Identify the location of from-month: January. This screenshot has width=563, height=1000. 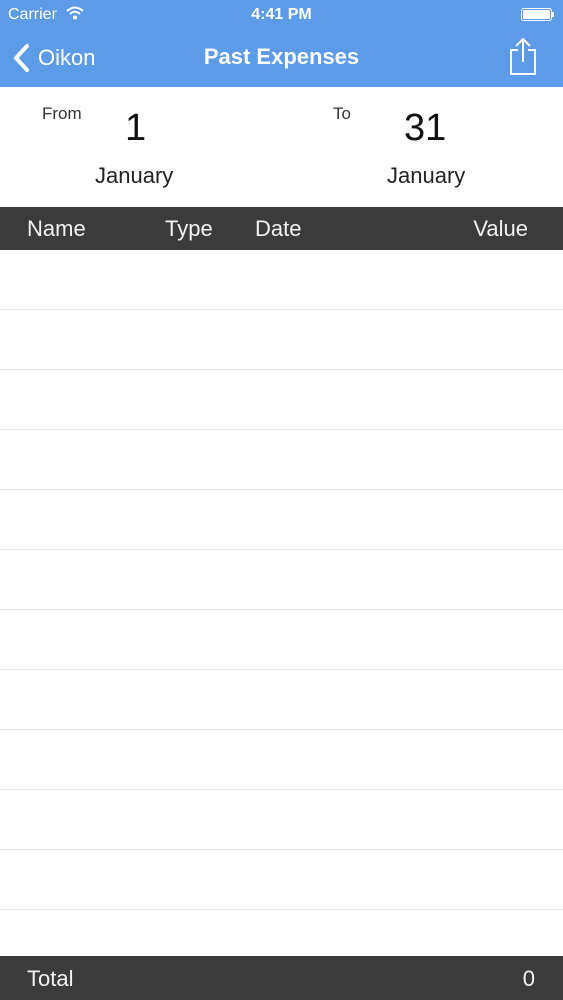
(134, 176).